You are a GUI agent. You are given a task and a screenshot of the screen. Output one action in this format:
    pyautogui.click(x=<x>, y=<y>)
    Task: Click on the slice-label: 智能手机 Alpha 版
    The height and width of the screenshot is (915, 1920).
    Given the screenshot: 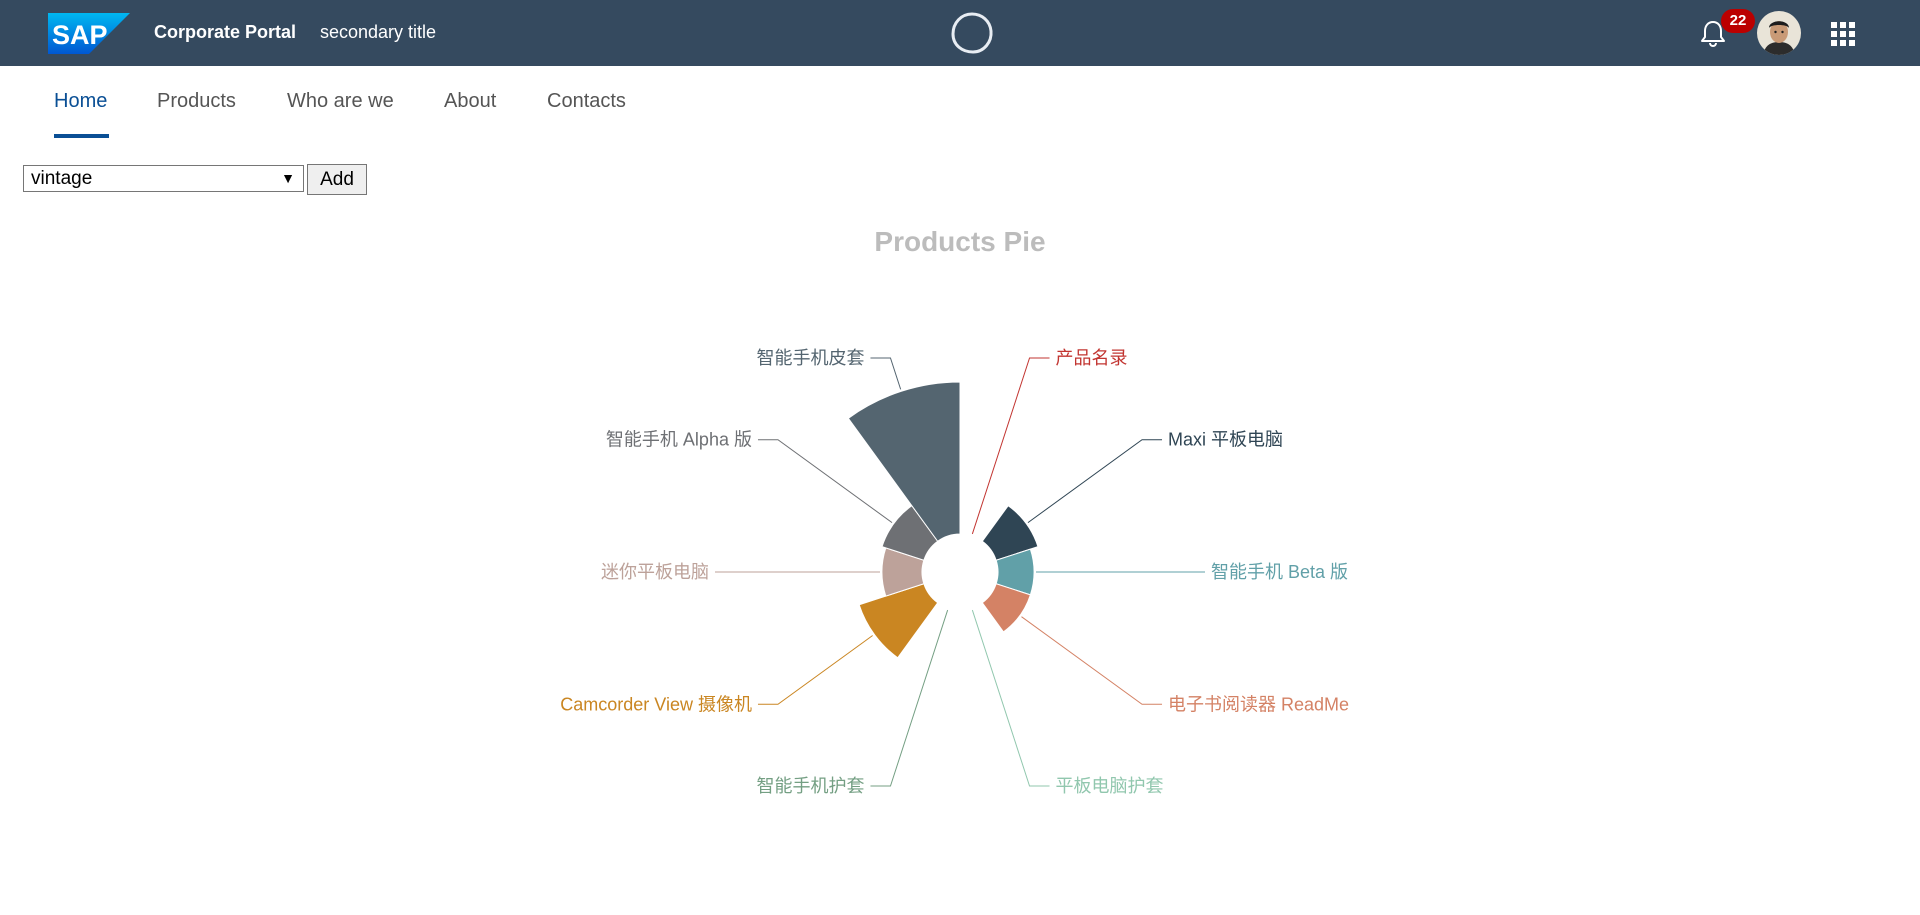 What is the action you would take?
    pyautogui.click(x=679, y=440)
    